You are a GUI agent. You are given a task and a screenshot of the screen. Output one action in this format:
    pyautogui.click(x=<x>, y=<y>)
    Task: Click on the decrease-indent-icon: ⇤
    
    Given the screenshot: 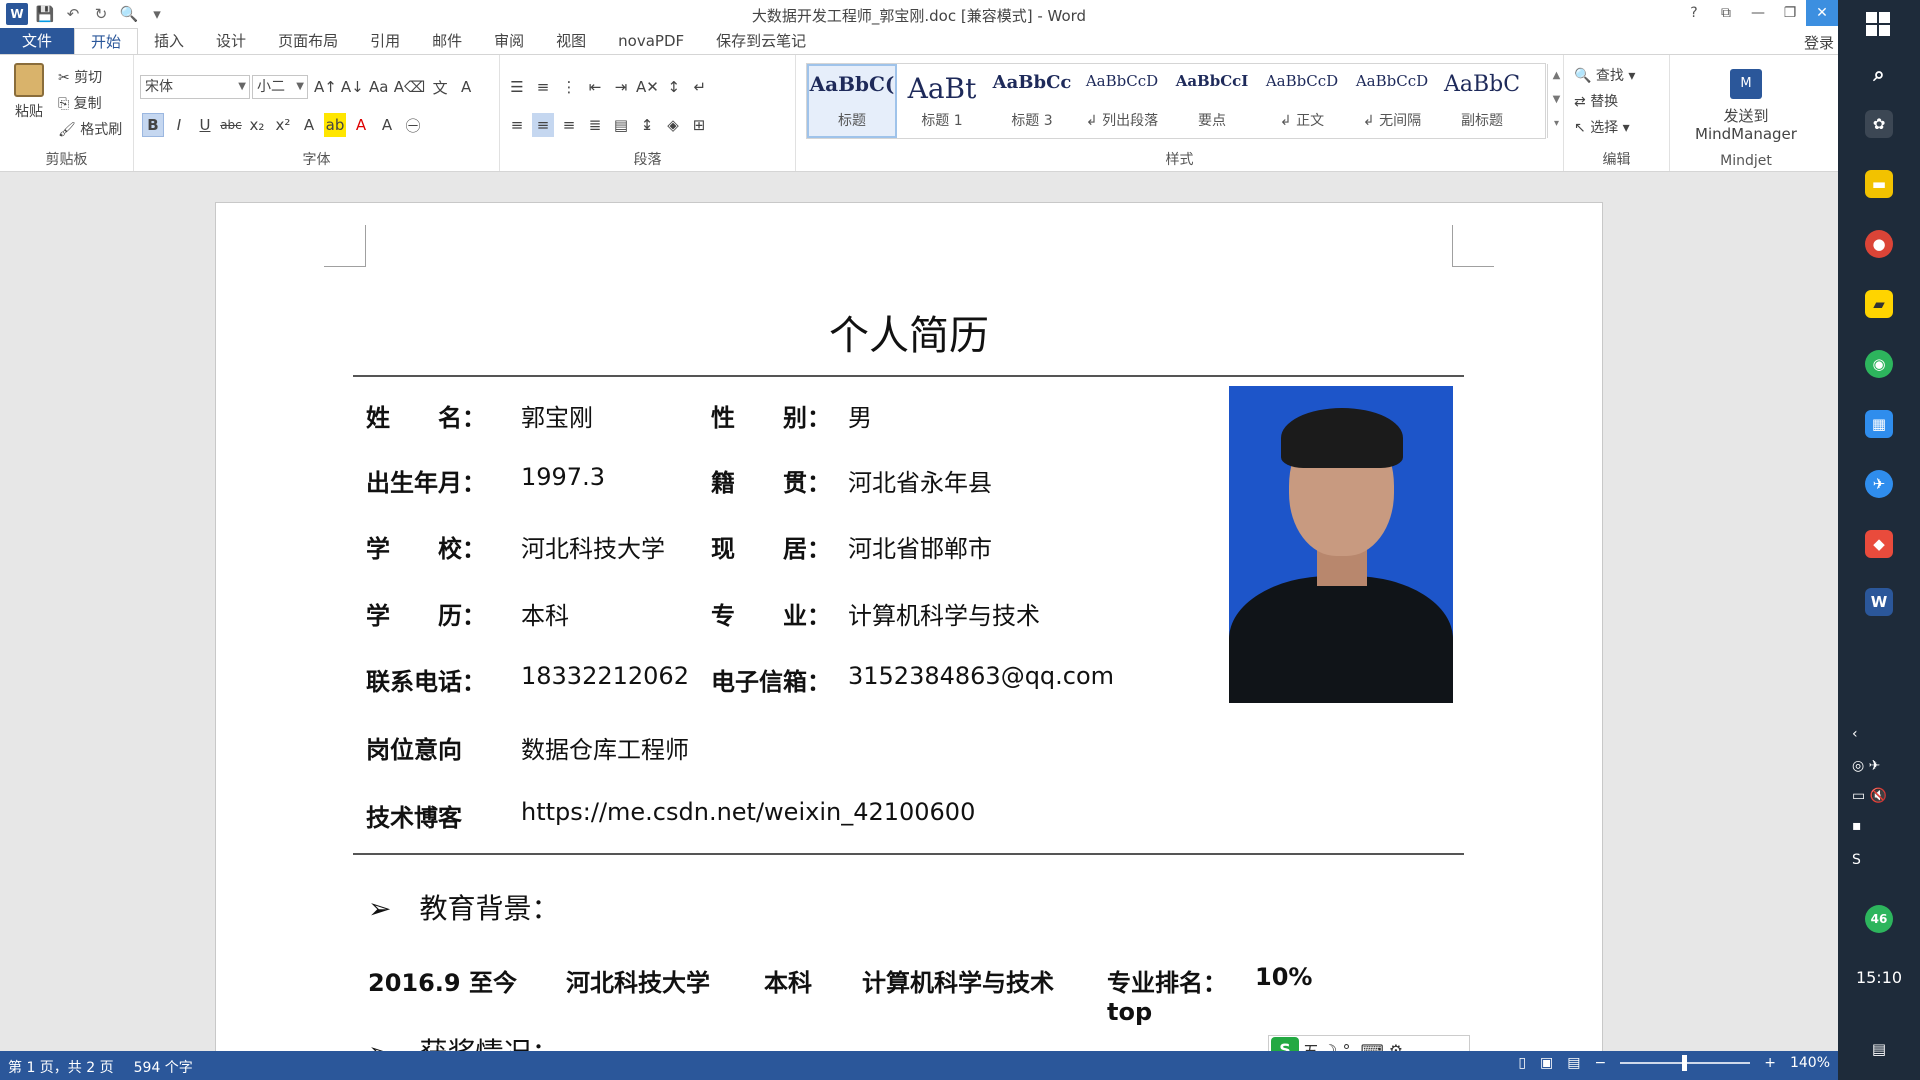 What is the action you would take?
    pyautogui.click(x=595, y=87)
    